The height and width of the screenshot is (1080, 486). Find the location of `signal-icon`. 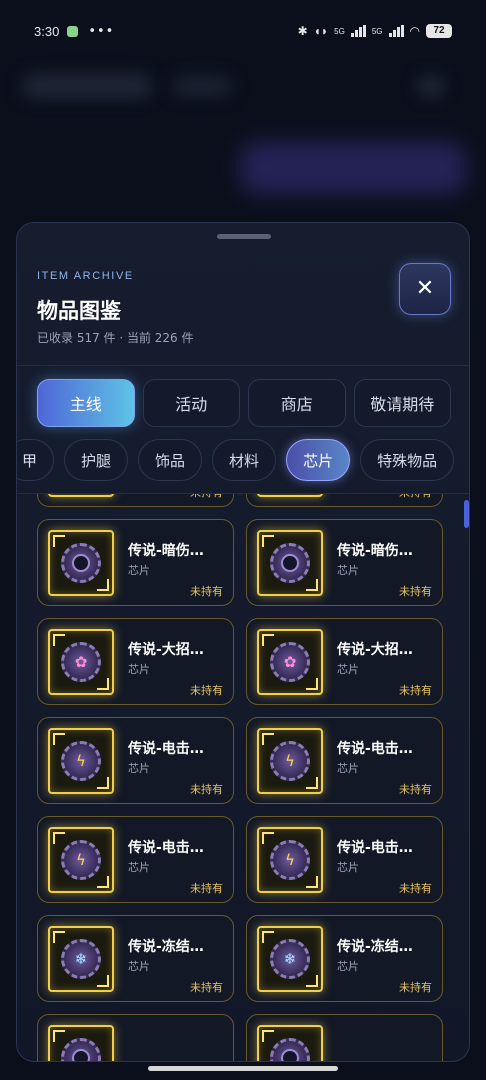

signal-icon is located at coordinates (358, 31).